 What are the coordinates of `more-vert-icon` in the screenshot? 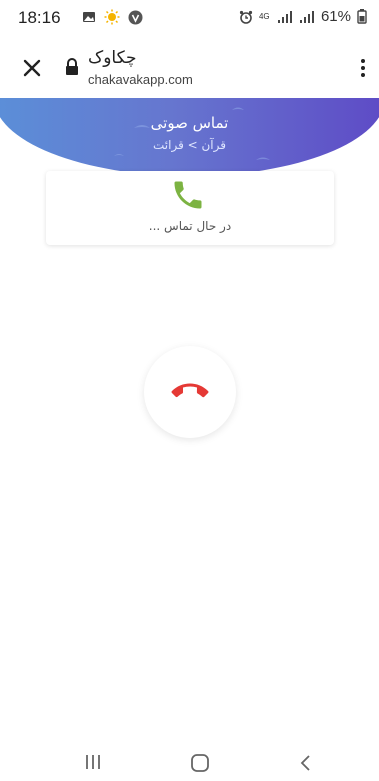 It's located at (363, 68).